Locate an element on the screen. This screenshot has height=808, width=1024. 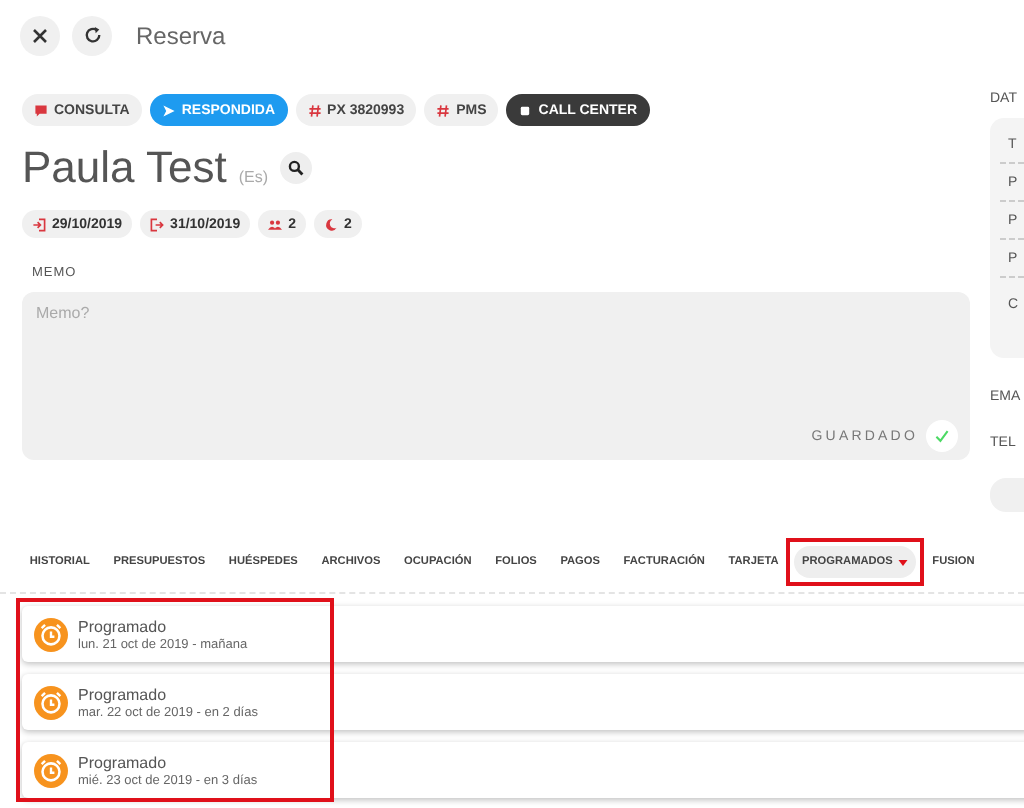
close-button is located at coordinates (40, 35).